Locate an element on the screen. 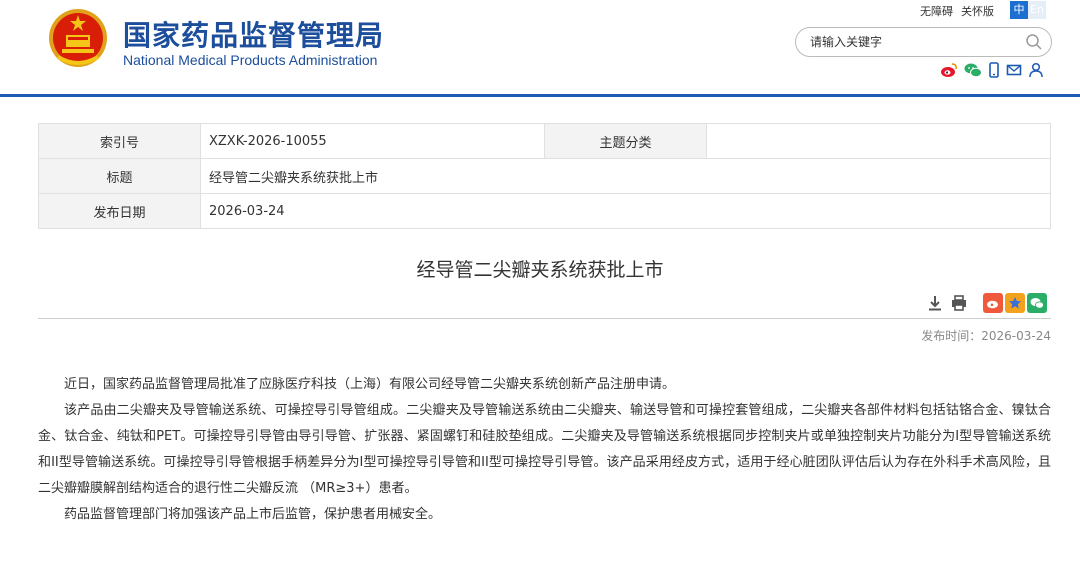 This screenshot has height=570, width=1080. language-switch: 中 En is located at coordinates (1028, 10).